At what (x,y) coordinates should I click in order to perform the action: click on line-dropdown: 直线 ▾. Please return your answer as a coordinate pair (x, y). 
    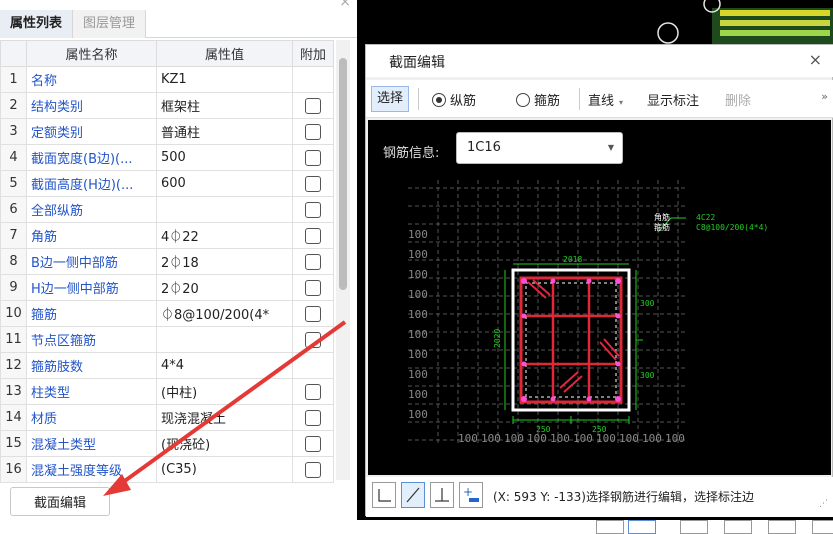
    Looking at the image, I should click on (605, 99).